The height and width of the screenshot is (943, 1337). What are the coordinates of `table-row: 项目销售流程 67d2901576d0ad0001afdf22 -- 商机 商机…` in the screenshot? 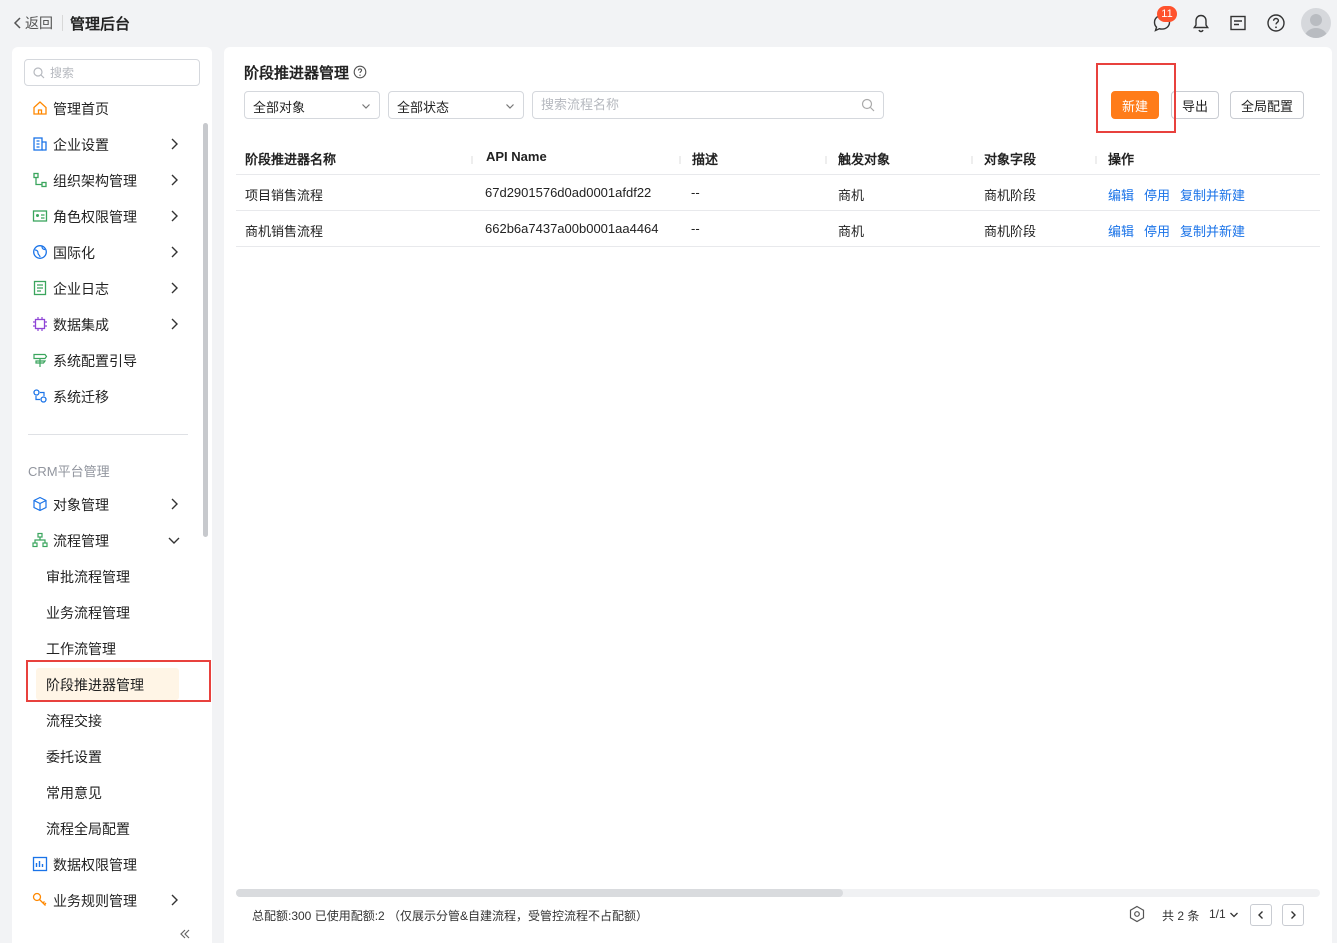 It's located at (778, 193).